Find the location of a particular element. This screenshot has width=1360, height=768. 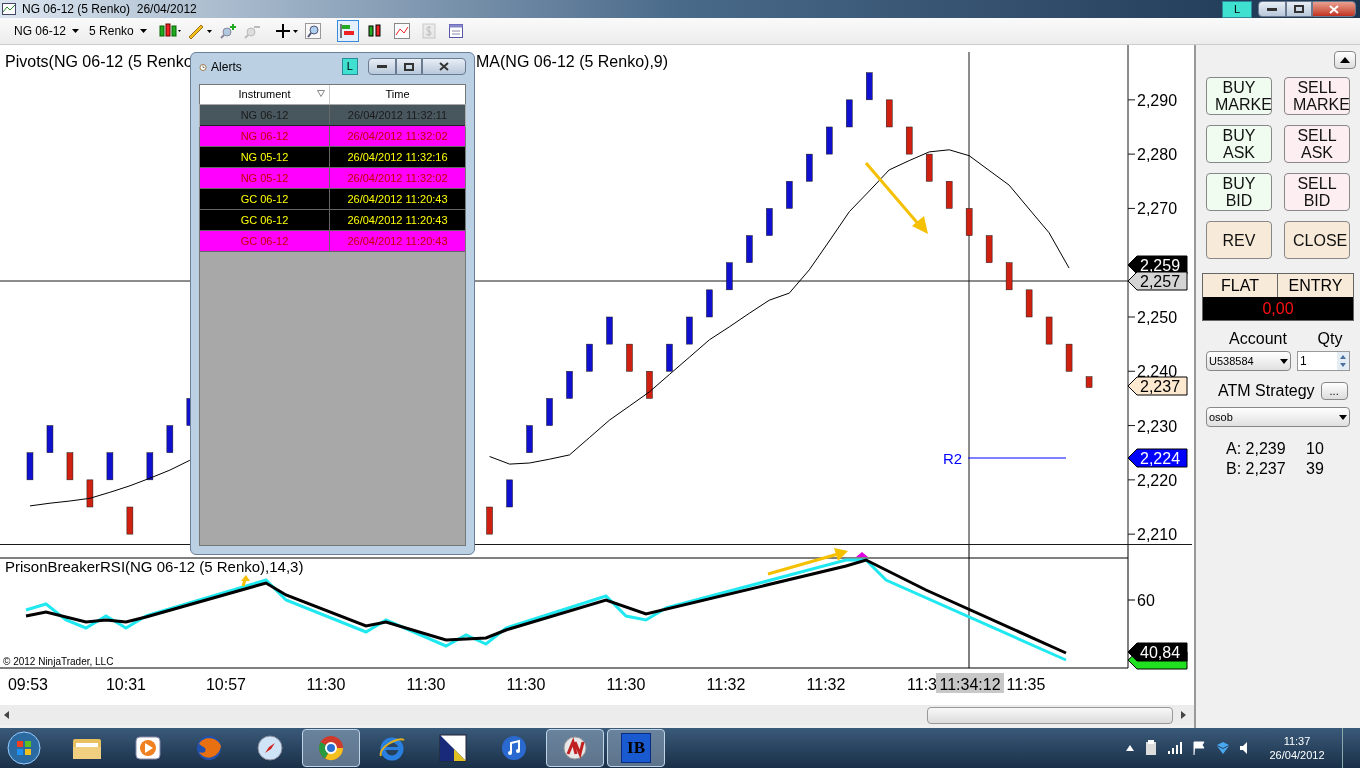

order-button: SELL ASK is located at coordinates (1317, 144).